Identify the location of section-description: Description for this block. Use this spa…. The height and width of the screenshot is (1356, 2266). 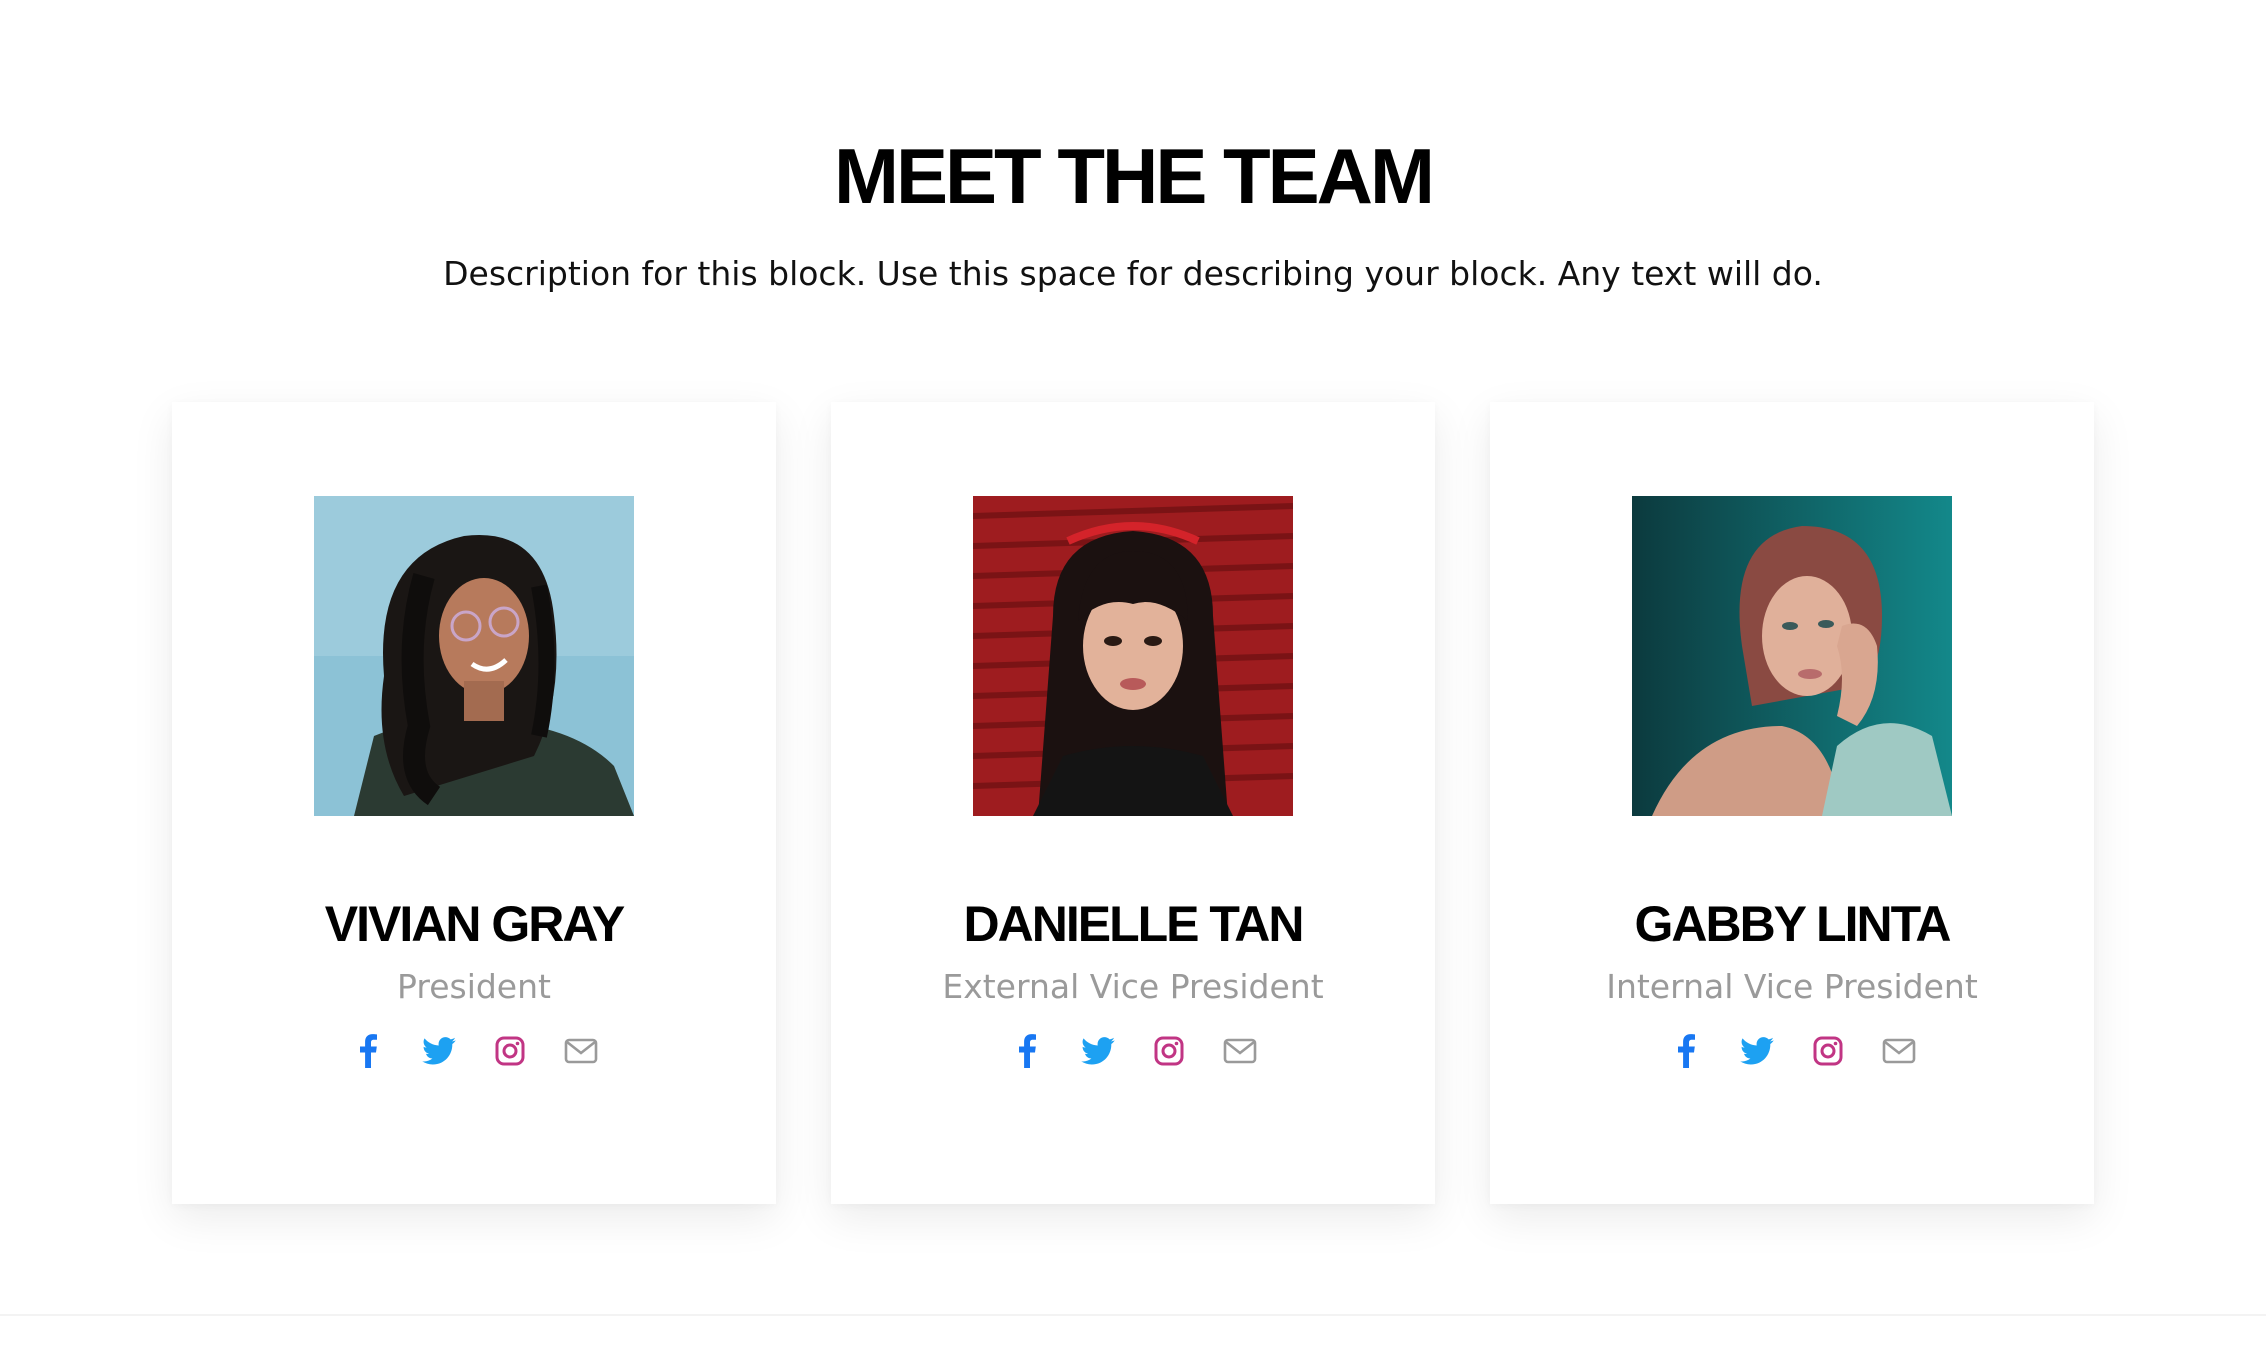
(1133, 273).